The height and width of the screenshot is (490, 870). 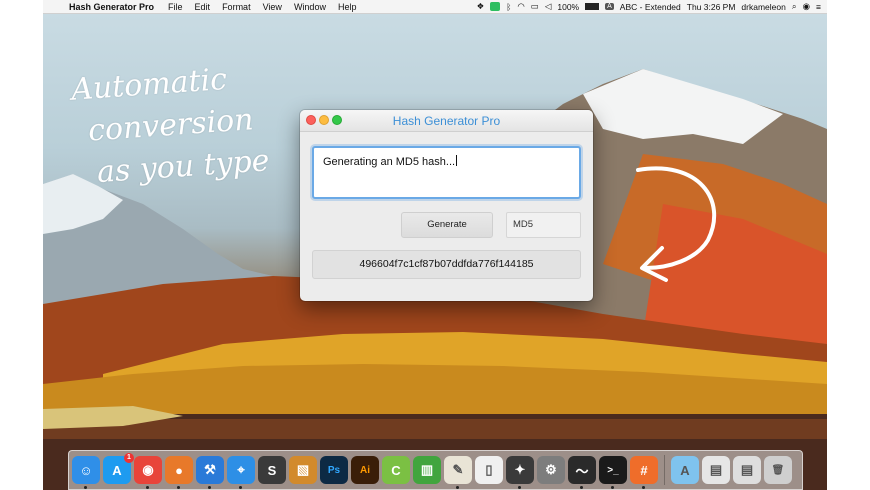 I want to click on dock-icon-glyph: >_, so click(x=613, y=470).